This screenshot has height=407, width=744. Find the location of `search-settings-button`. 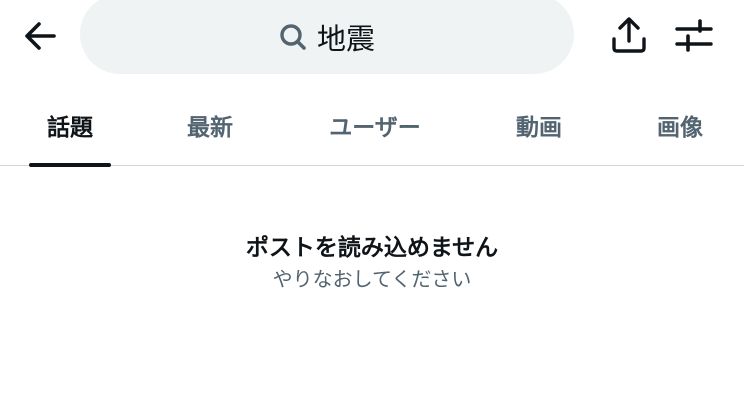

search-settings-button is located at coordinates (694, 35).